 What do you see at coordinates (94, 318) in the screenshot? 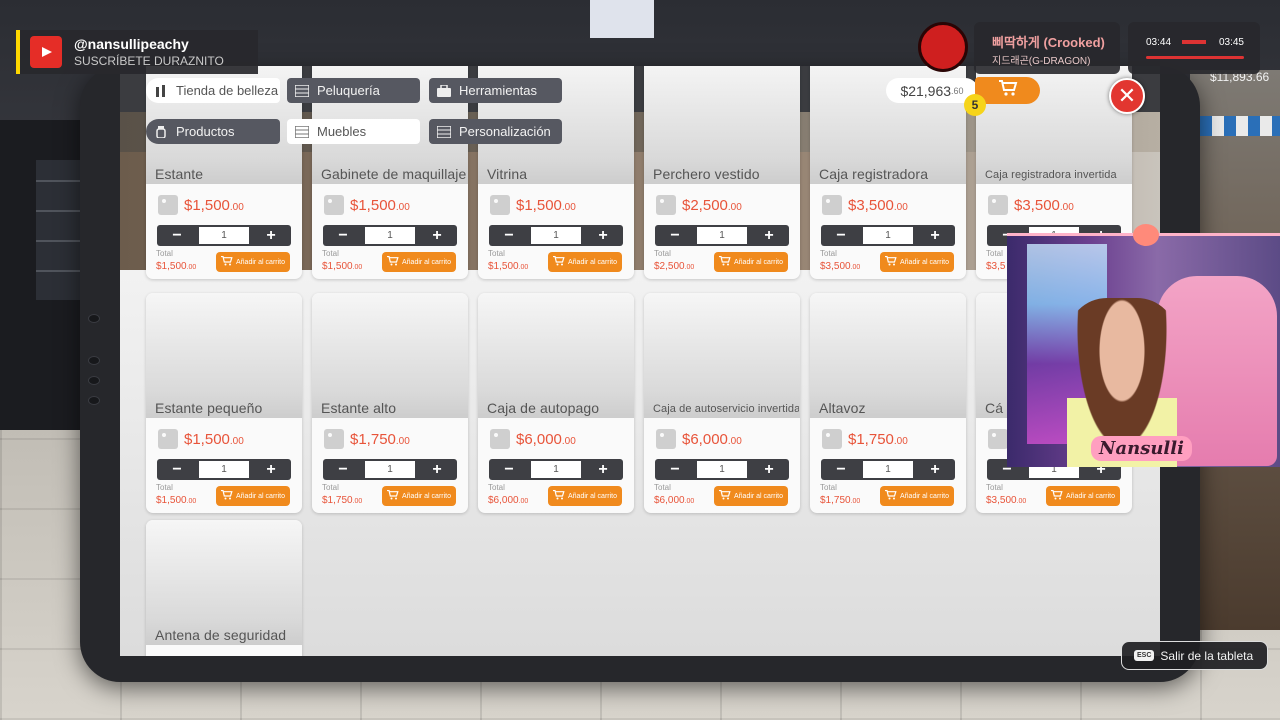
I see `tablet-button` at bounding box center [94, 318].